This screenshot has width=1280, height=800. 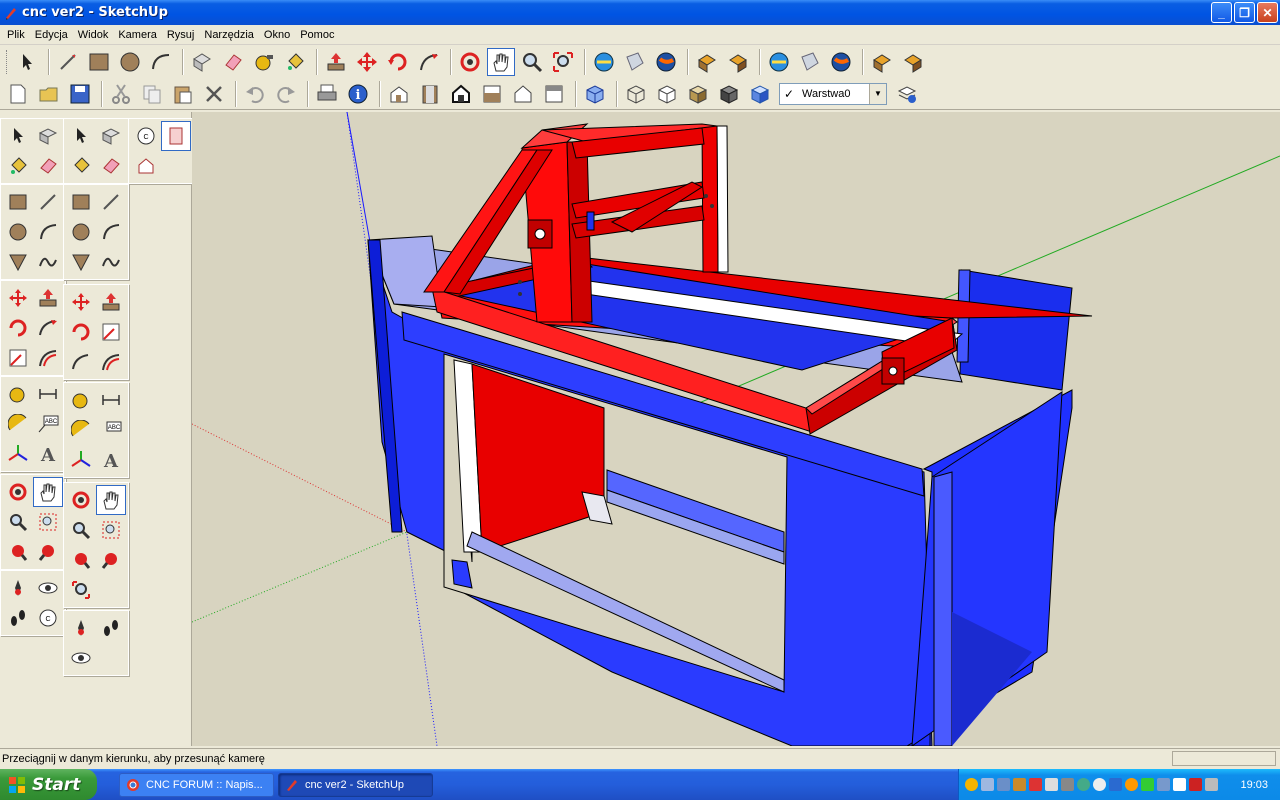 What do you see at coordinates (51, 35) in the screenshot?
I see `menu-edycja: Edycja` at bounding box center [51, 35].